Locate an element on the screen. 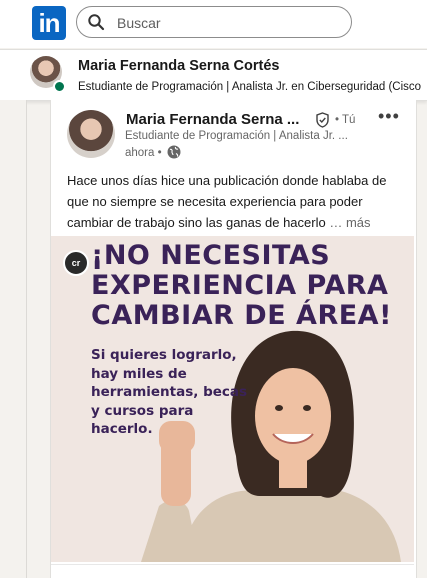 This screenshot has height=578, width=427. top-navigation-bar: in is located at coordinates (213, 24).